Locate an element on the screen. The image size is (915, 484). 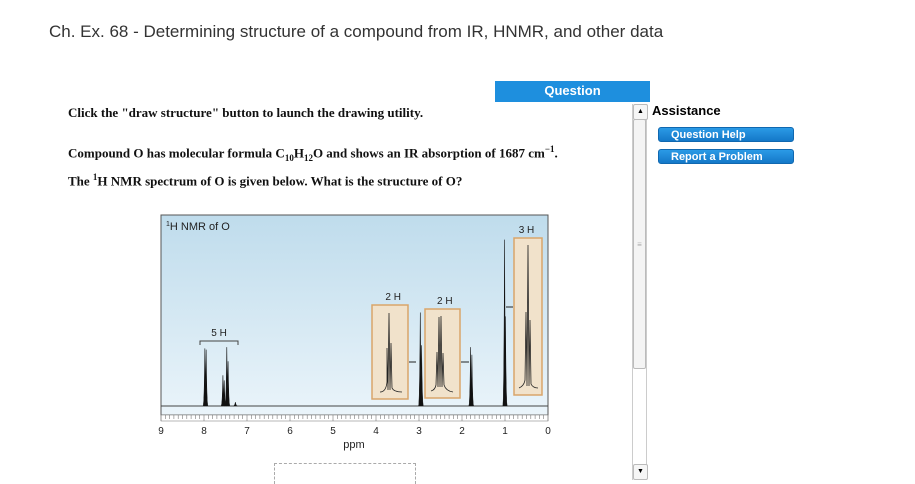
report-problem-button: Report a Problem is located at coordinates (726, 156).